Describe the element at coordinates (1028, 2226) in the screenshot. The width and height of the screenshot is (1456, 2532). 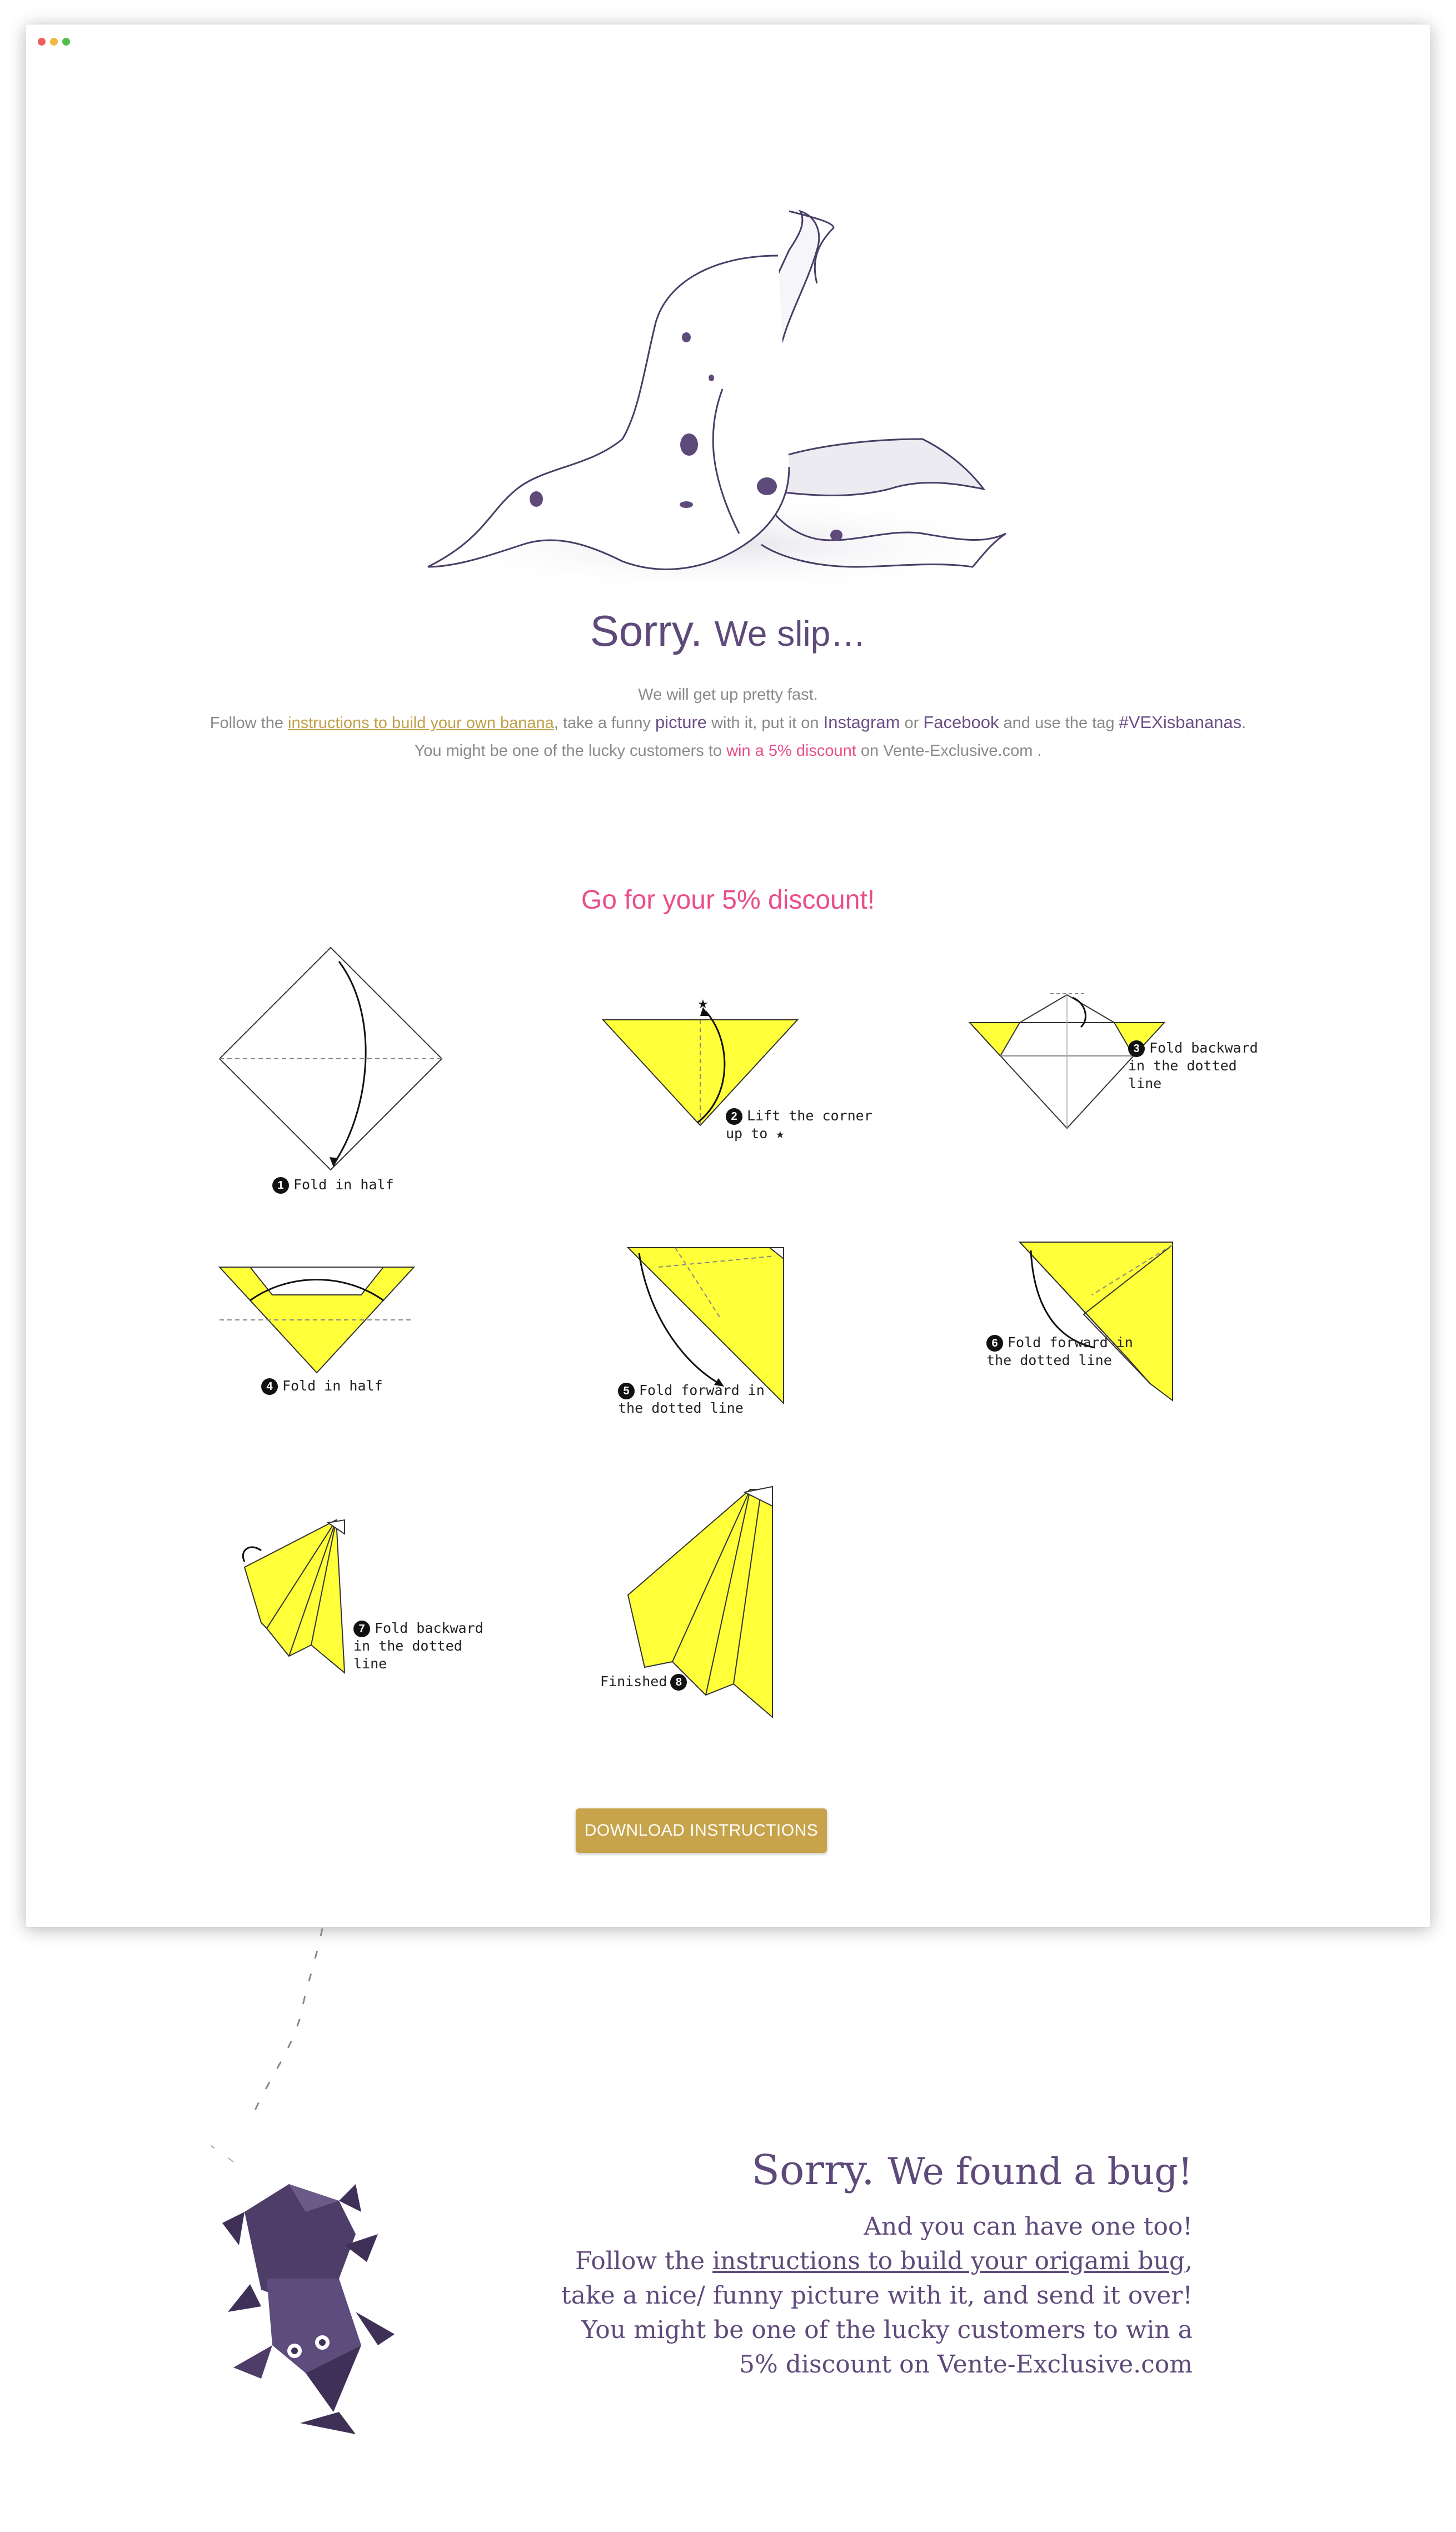
I see `bug-line-1: And you can have one too!` at that location.